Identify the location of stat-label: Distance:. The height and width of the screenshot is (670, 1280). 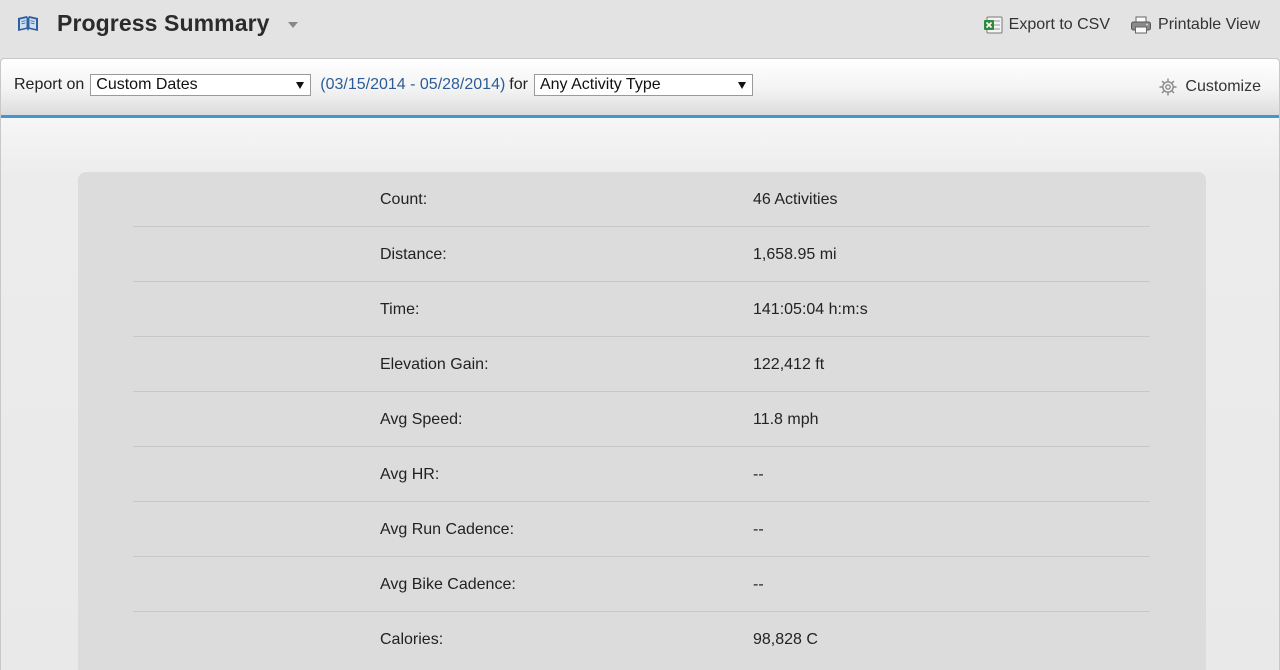
(413, 254).